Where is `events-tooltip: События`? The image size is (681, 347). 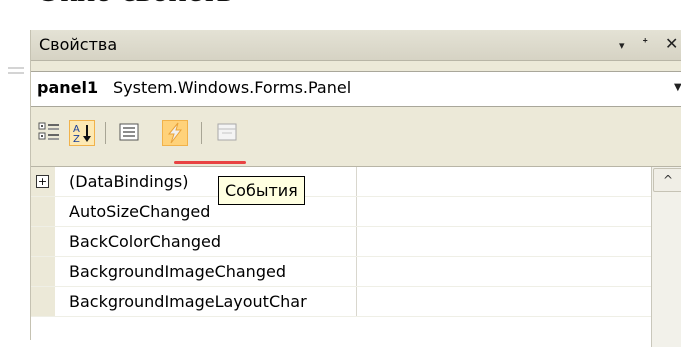
events-tooltip: События is located at coordinates (261, 190).